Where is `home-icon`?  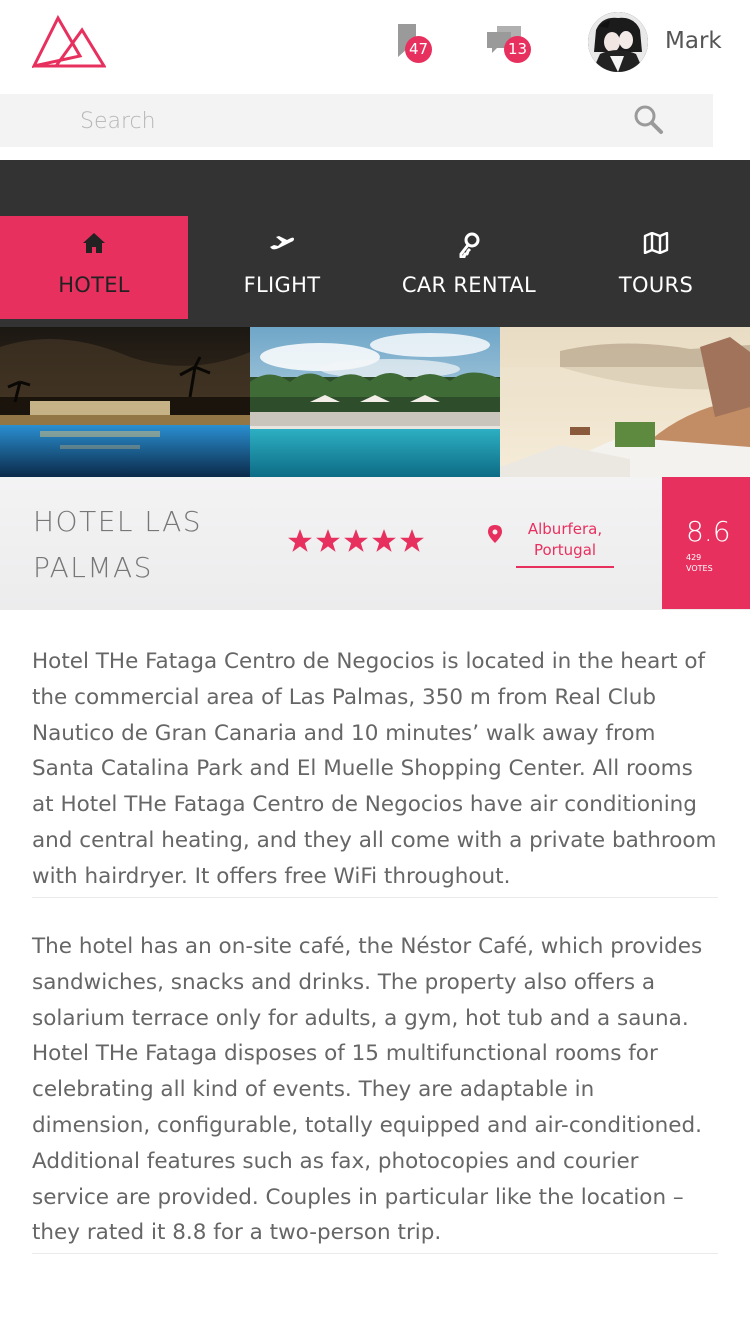
home-icon is located at coordinates (94, 243).